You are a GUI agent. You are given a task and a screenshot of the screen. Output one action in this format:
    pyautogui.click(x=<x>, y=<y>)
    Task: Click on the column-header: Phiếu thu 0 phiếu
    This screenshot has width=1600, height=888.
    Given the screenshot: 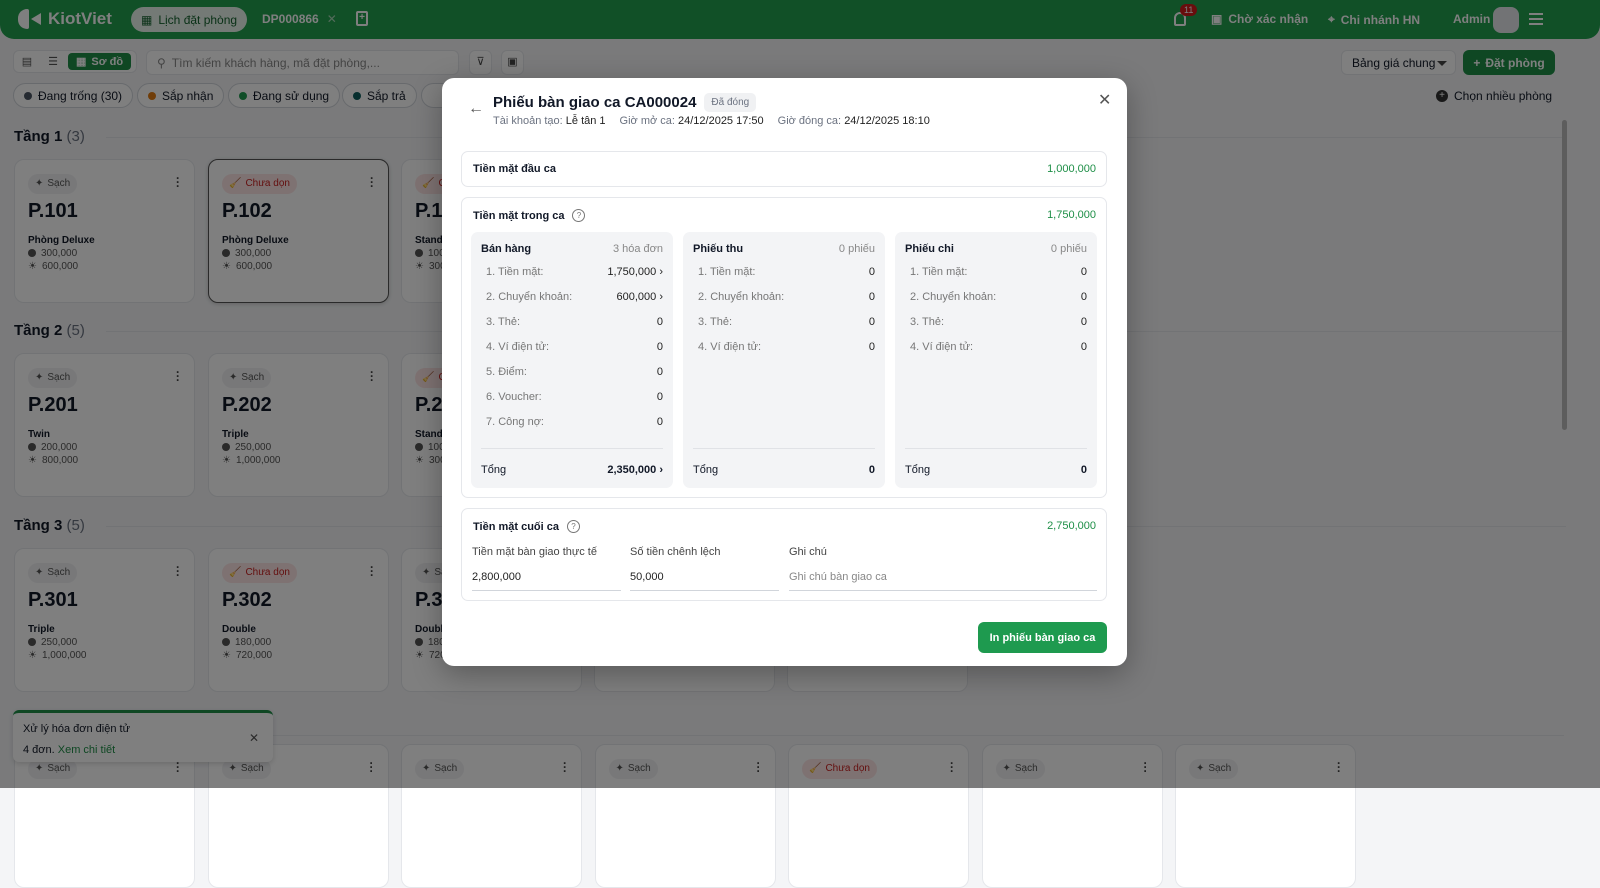 What is the action you would take?
    pyautogui.click(x=784, y=249)
    